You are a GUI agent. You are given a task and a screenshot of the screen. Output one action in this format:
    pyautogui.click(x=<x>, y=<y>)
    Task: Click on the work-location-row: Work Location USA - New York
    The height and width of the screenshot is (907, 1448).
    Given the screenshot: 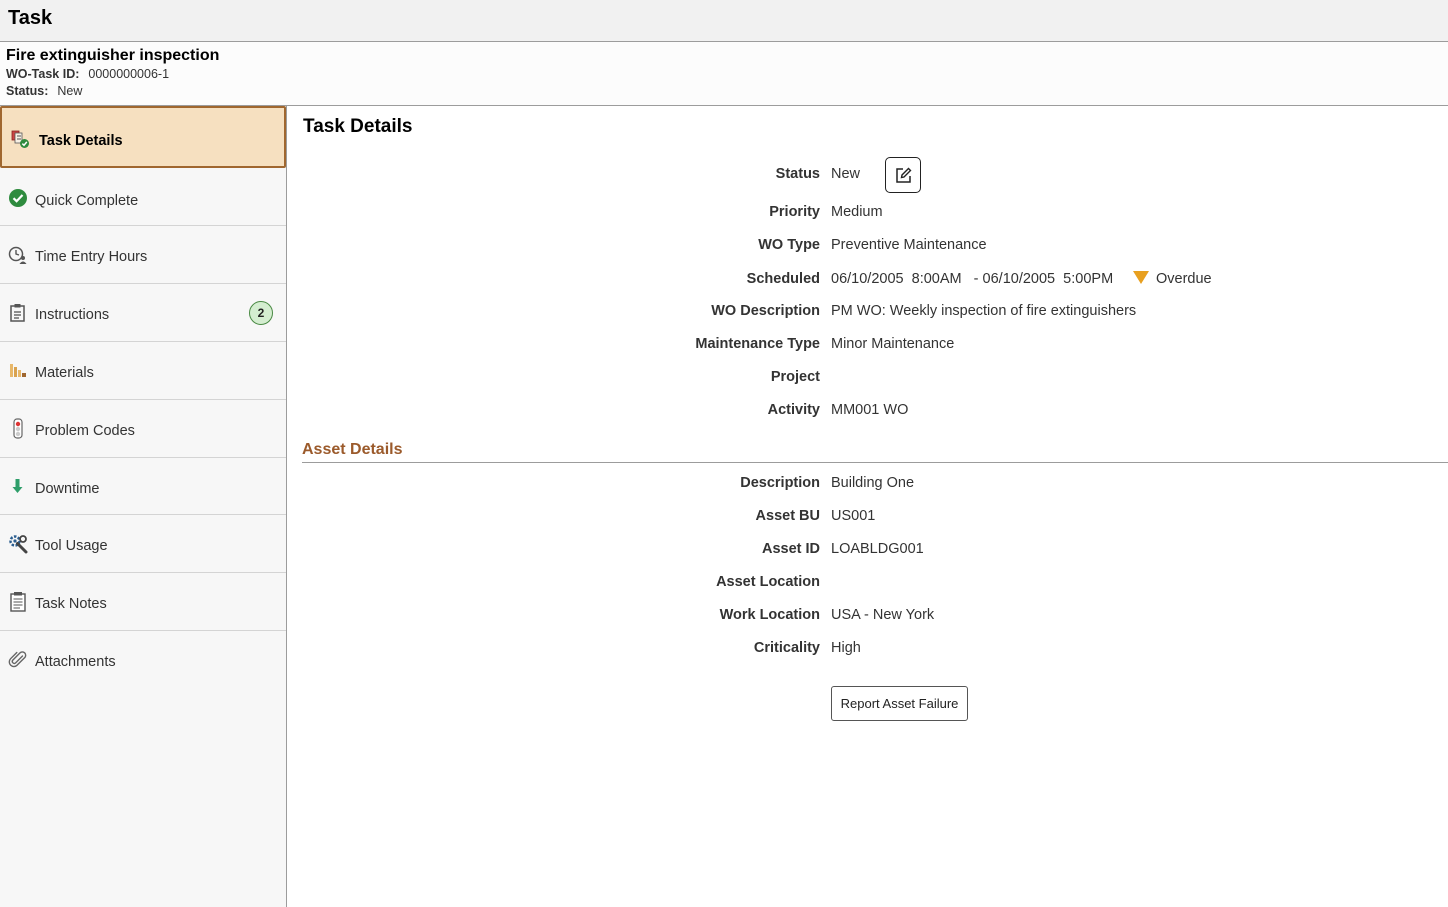 What is the action you would take?
    pyautogui.click(x=867, y=618)
    